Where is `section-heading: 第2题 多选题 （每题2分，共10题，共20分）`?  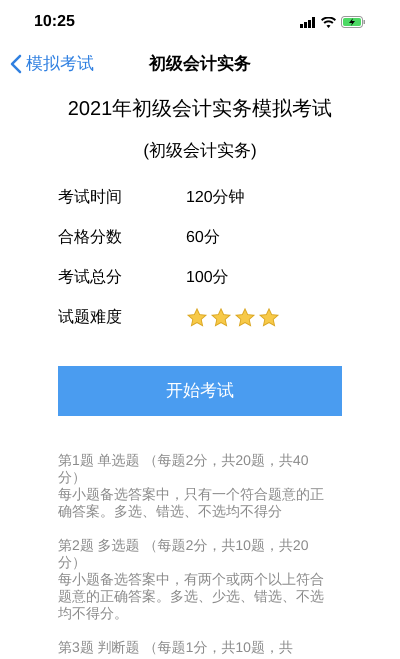
section-heading: 第2题 多选题 （每题2分，共10题，共20分） is located at coordinates (184, 553).